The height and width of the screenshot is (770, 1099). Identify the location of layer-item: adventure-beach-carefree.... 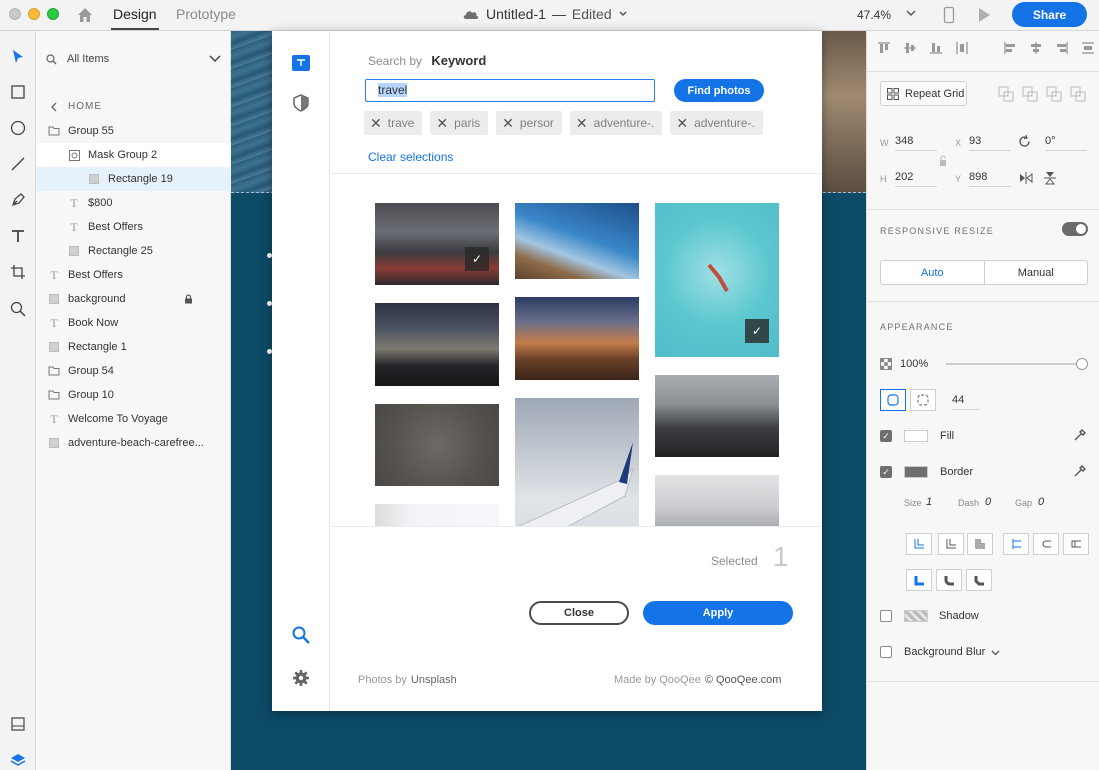
(133, 443).